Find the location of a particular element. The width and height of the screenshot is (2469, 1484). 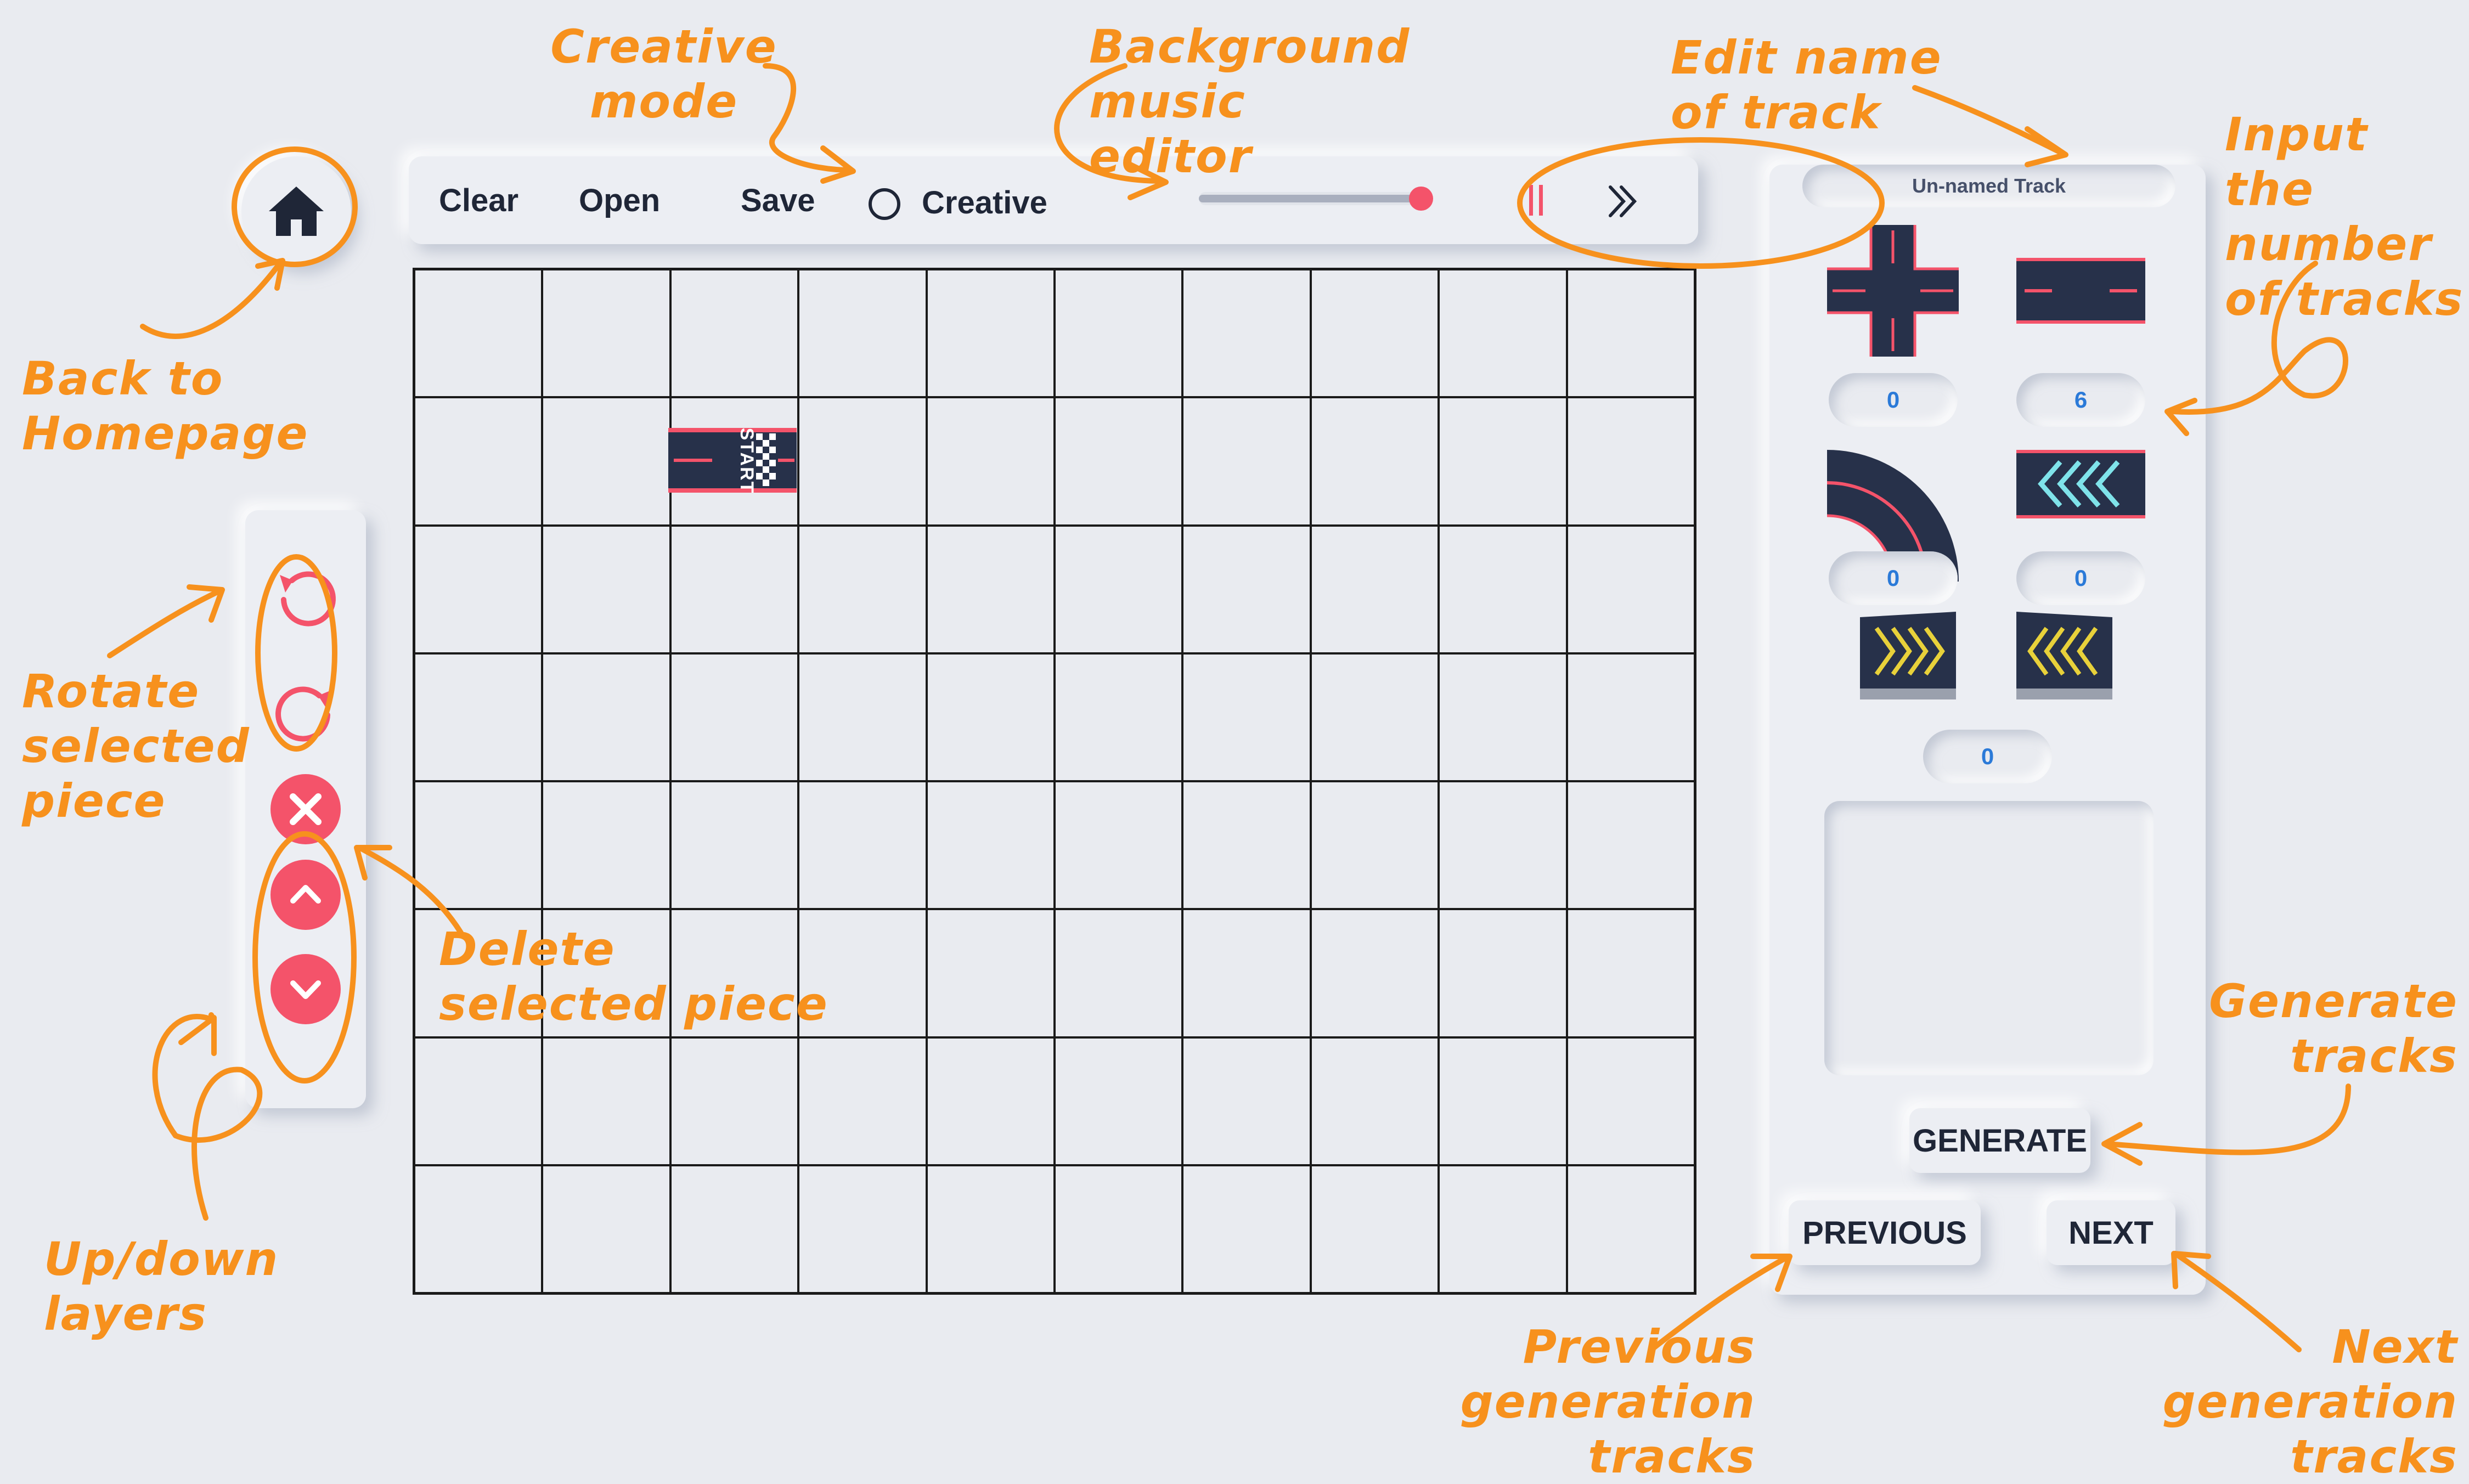

home-arrow is located at coordinates (212, 298).